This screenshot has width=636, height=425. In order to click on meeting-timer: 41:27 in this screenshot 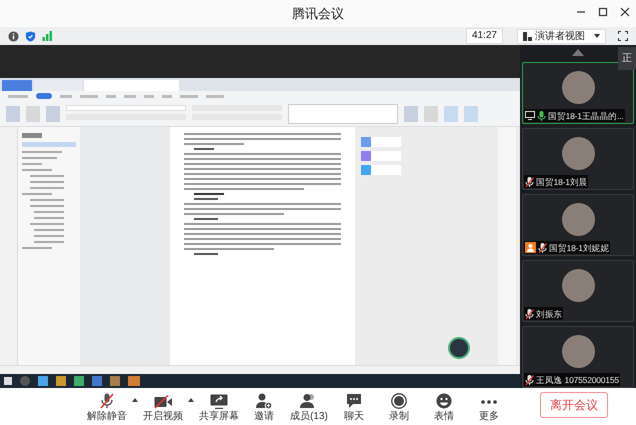, I will do `click(484, 36)`.